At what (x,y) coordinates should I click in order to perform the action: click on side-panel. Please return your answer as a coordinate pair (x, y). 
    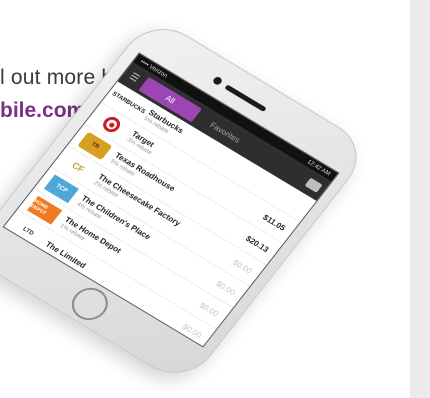
    Looking at the image, I should click on (420, 199).